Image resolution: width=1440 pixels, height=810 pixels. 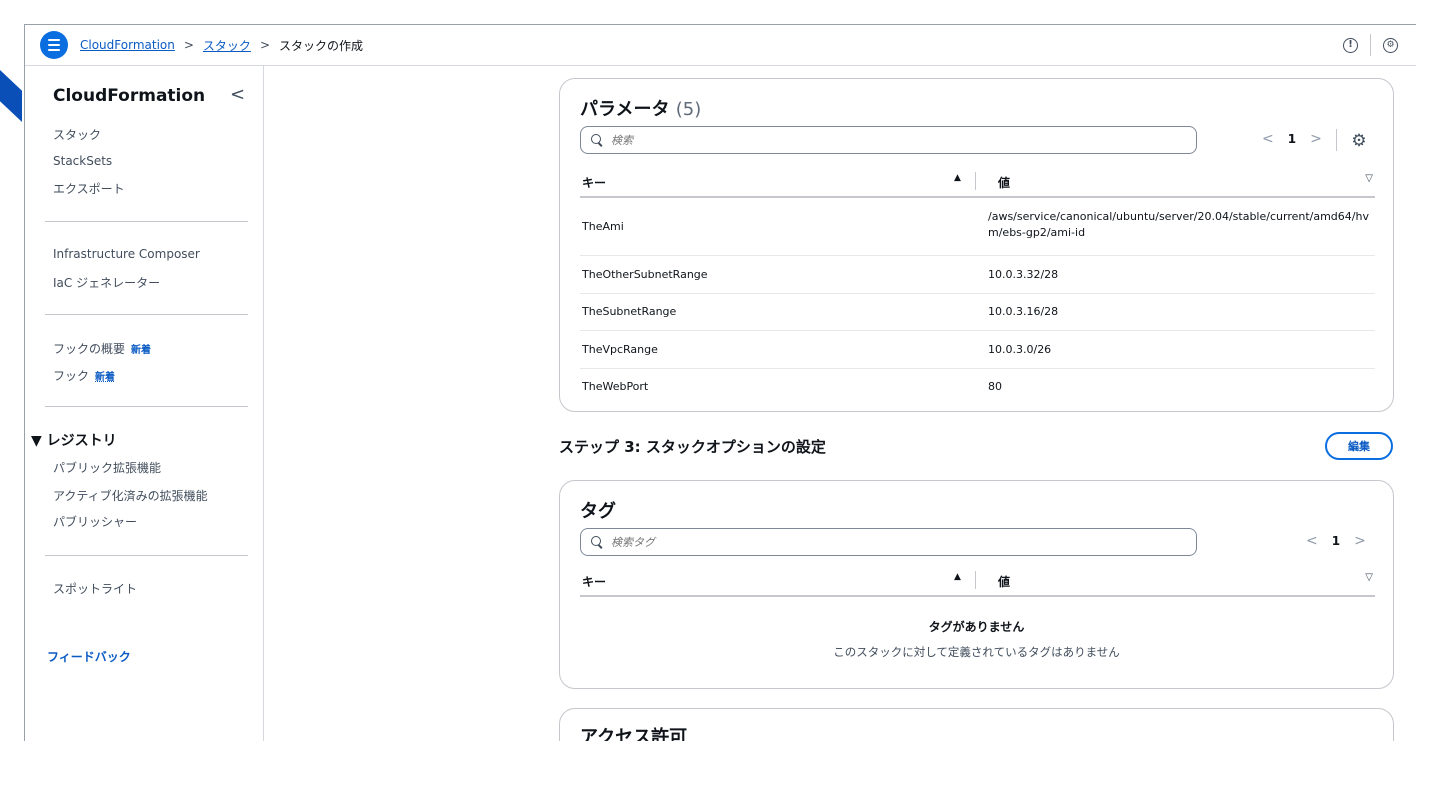 What do you see at coordinates (977, 350) in the screenshot?
I see `table-row: TheVpcRange 10.0.3.0/26` at bounding box center [977, 350].